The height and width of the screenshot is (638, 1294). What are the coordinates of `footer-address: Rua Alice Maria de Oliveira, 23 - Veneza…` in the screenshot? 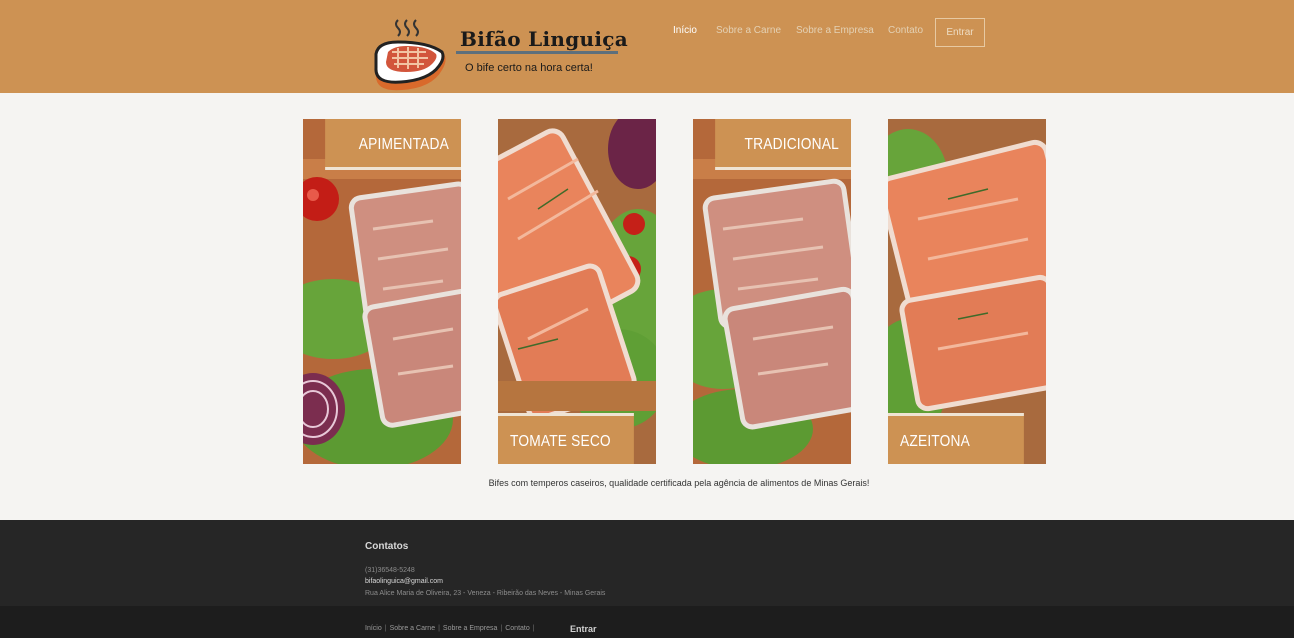 It's located at (485, 593).